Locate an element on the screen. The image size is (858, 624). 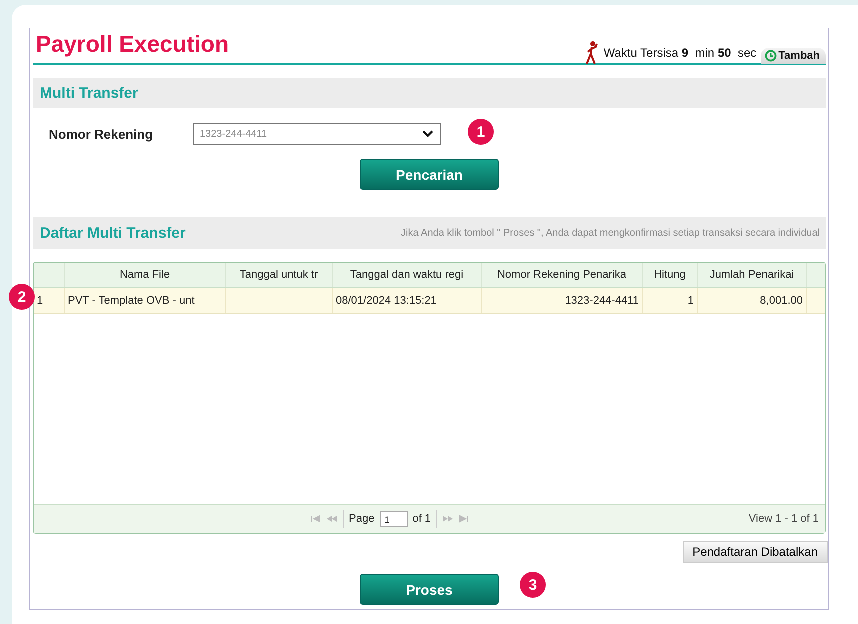
hint-text: Jika Anda klik tombol " Proses ", Anda dapat mengkonfirmasi setiap transaksi secara individual is located at coordinates (610, 233).